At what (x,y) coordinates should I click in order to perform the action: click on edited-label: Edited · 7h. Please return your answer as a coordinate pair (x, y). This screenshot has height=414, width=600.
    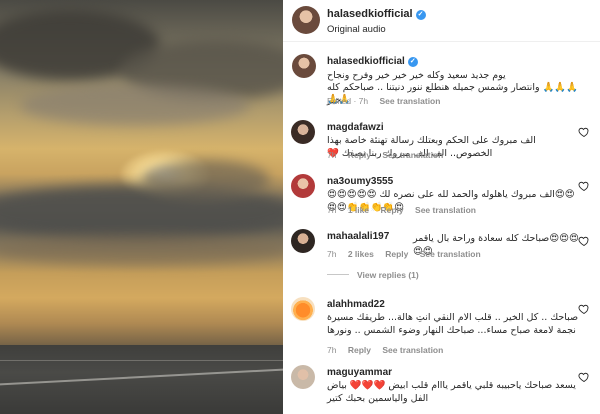
    Looking at the image, I should click on (348, 101).